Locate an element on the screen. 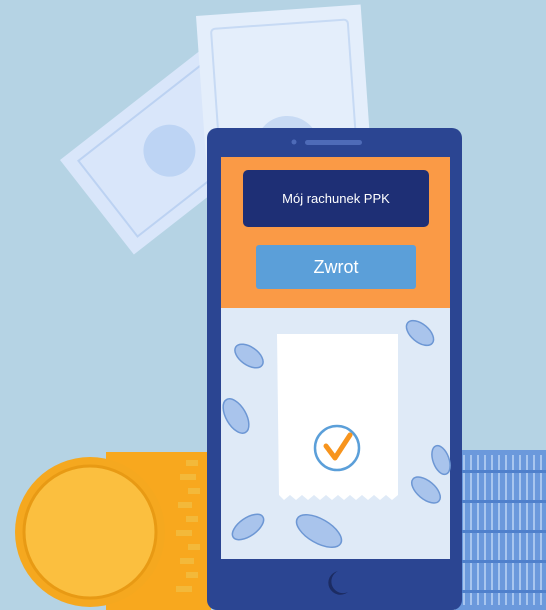  my-ppk-account-button: Mój rachunek PPK is located at coordinates (336, 198).